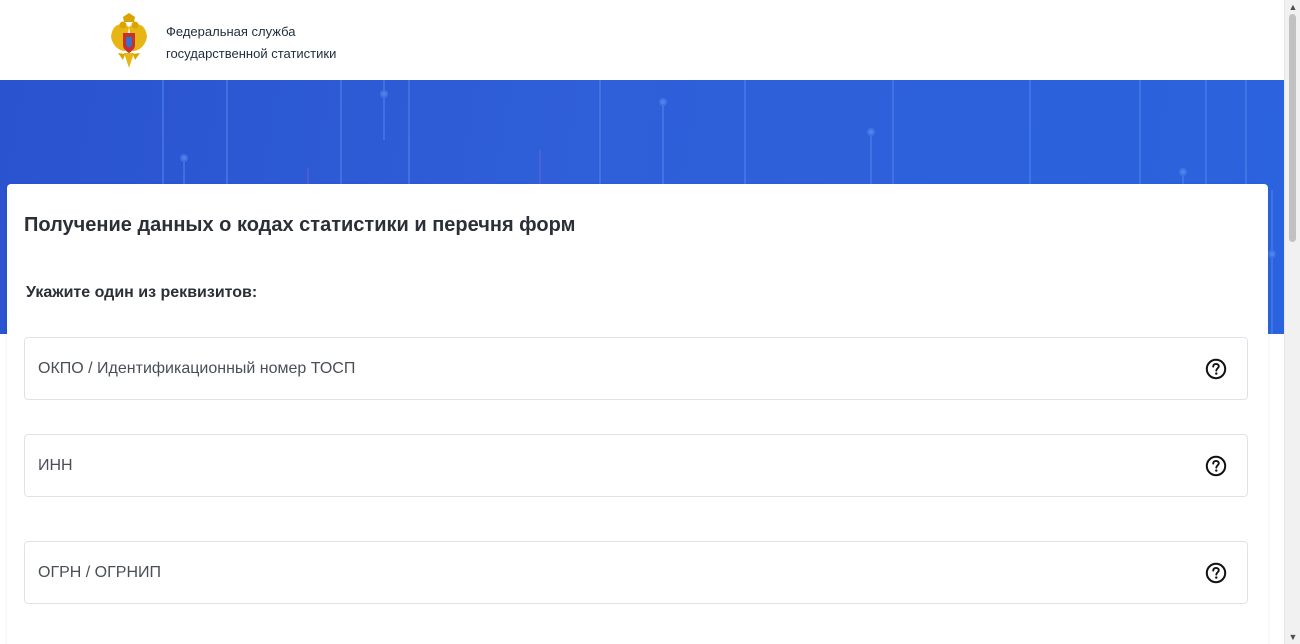 This screenshot has height=644, width=1300. I want to click on scroll-thumb, so click(1292, 128).